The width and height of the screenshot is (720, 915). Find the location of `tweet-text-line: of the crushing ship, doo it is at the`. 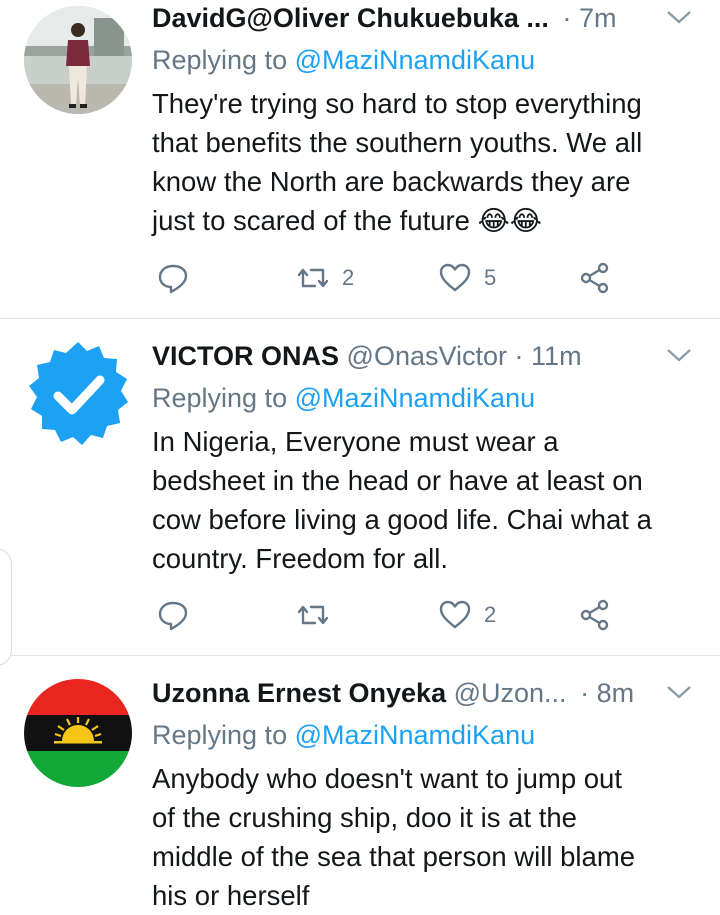

tweet-text-line: of the crushing ship, doo it is at the is located at coordinates (364, 817).